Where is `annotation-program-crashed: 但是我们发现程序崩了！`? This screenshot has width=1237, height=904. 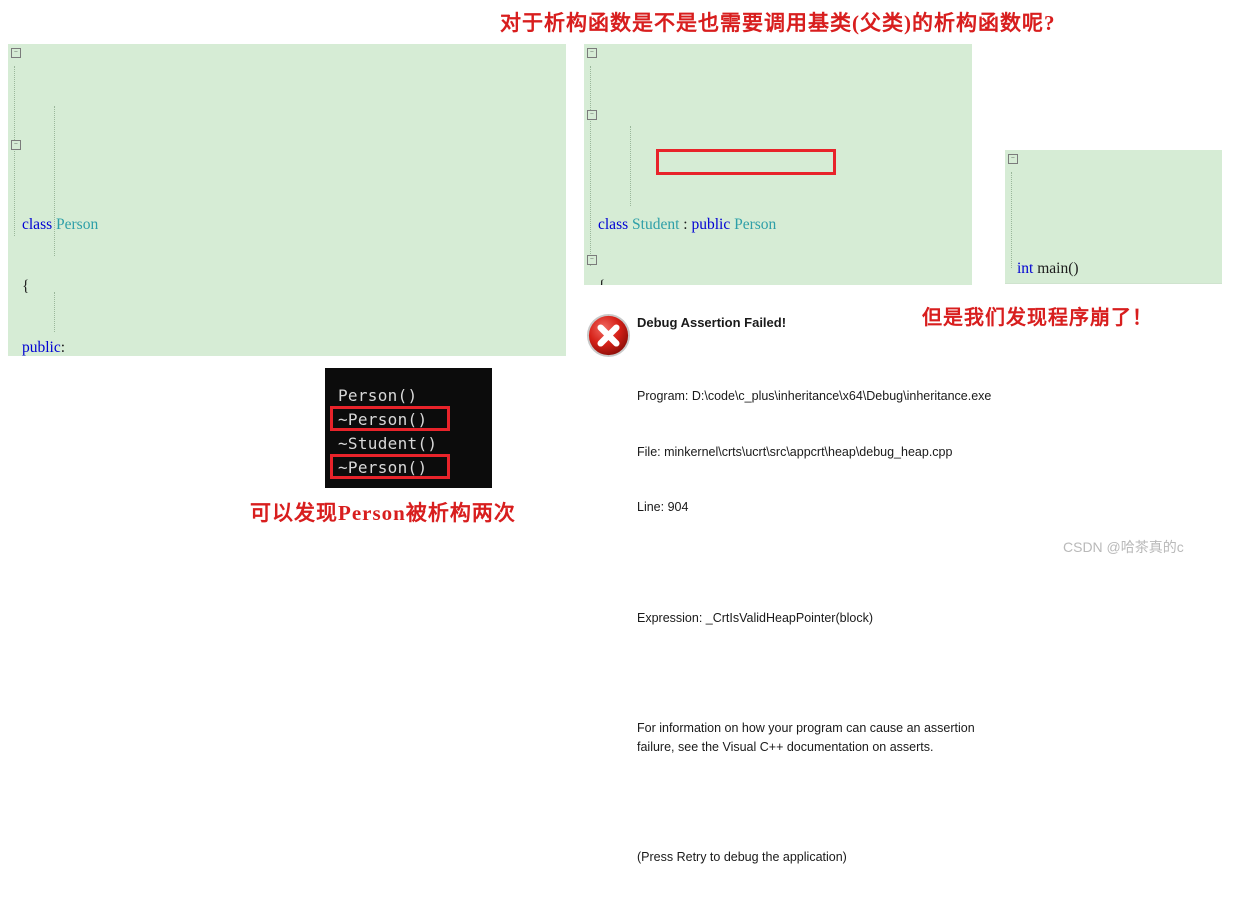
annotation-program-crashed: 但是我们发现程序崩了！ is located at coordinates (1037, 318).